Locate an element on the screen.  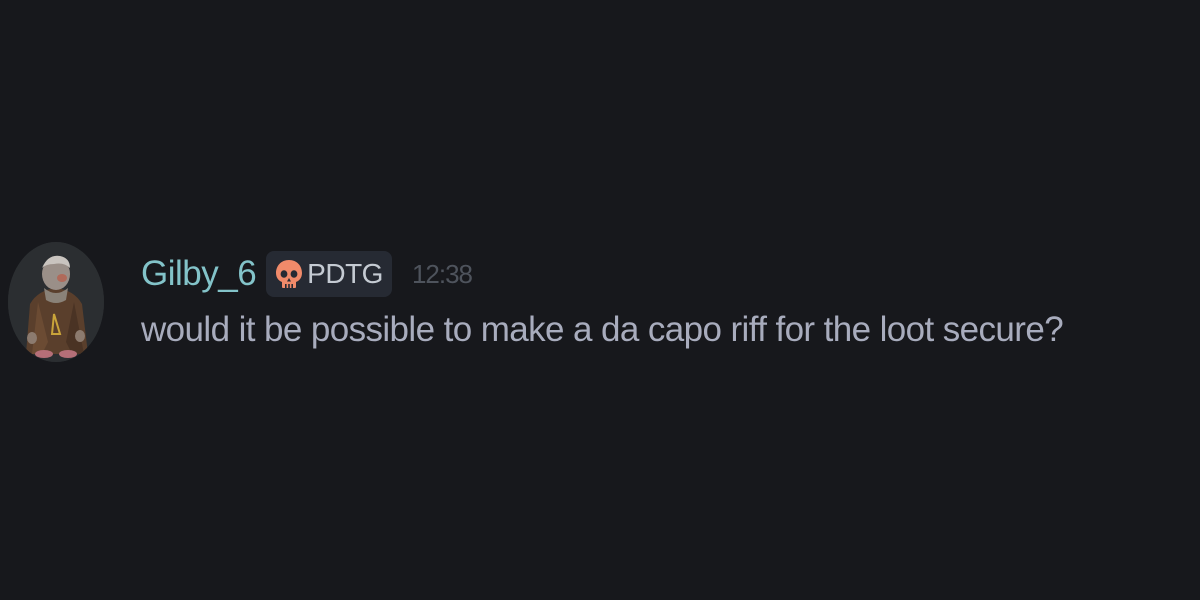
timestamp: 12:38 is located at coordinates (442, 273).